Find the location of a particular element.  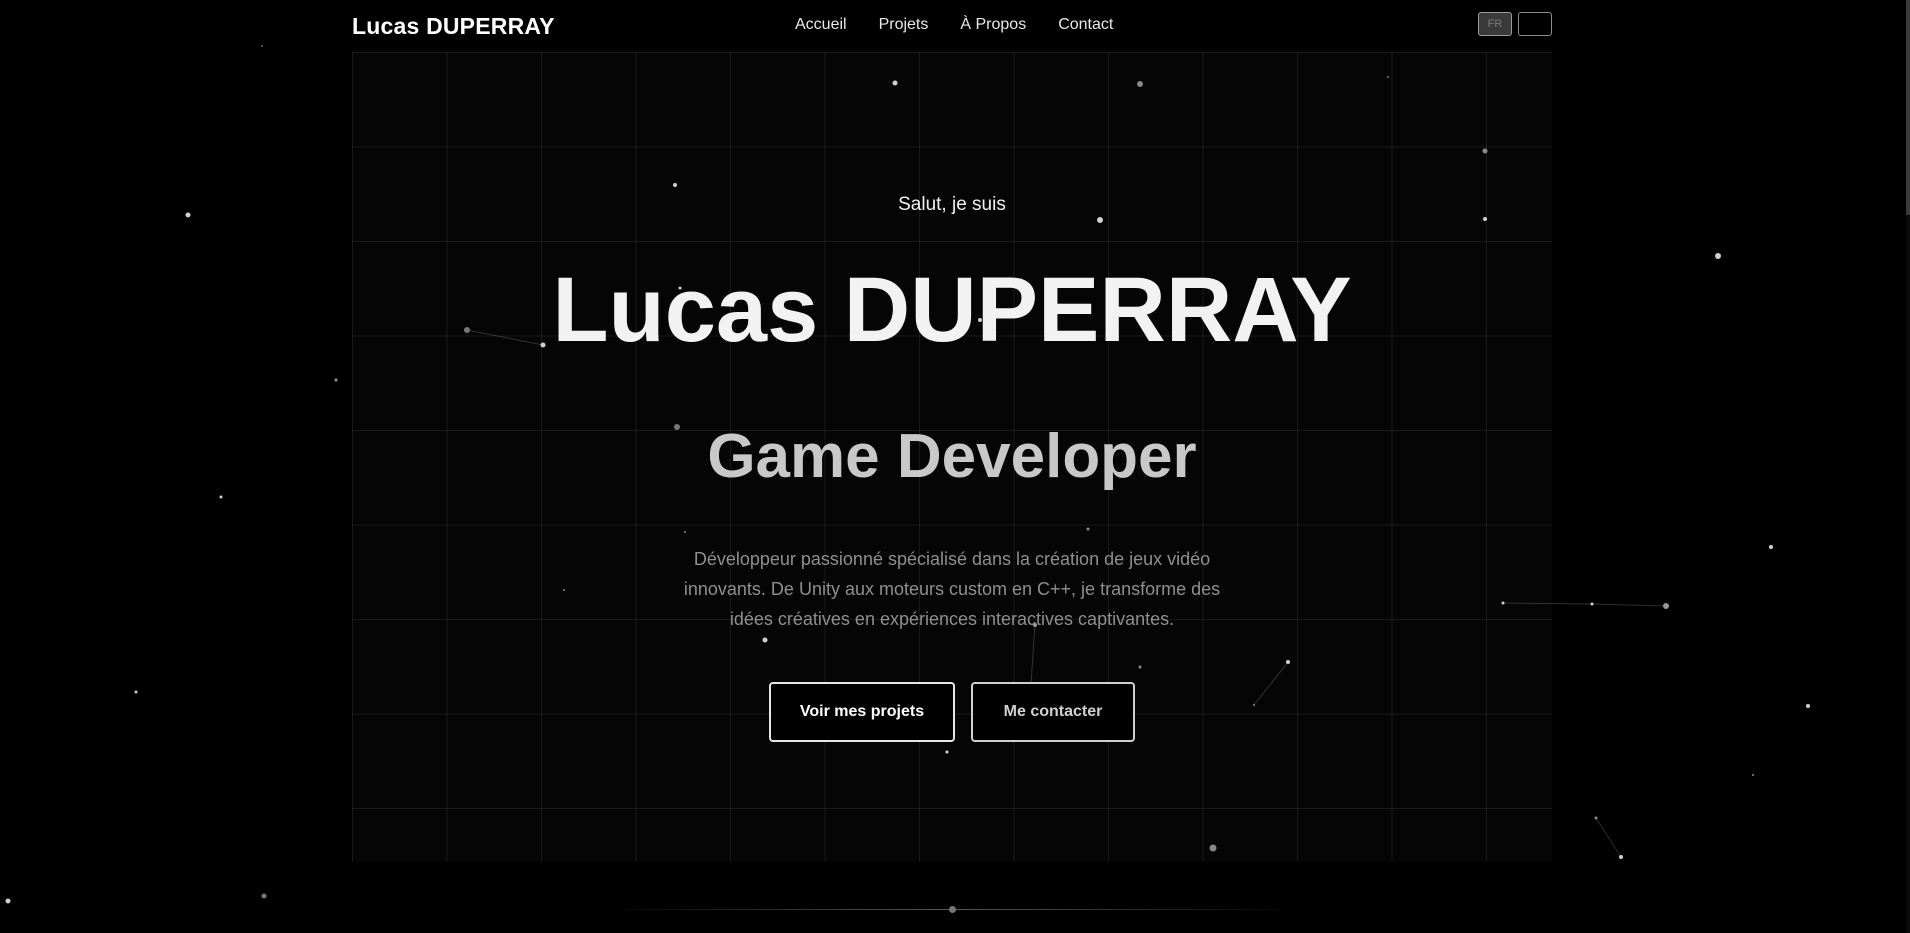

lang-button-fr: FR is located at coordinates (1495, 24).